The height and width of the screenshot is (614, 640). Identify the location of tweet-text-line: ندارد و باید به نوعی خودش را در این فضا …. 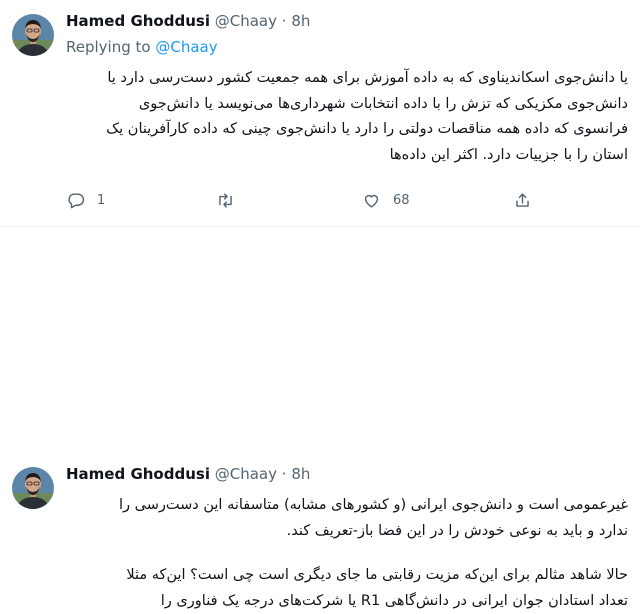
(347, 532).